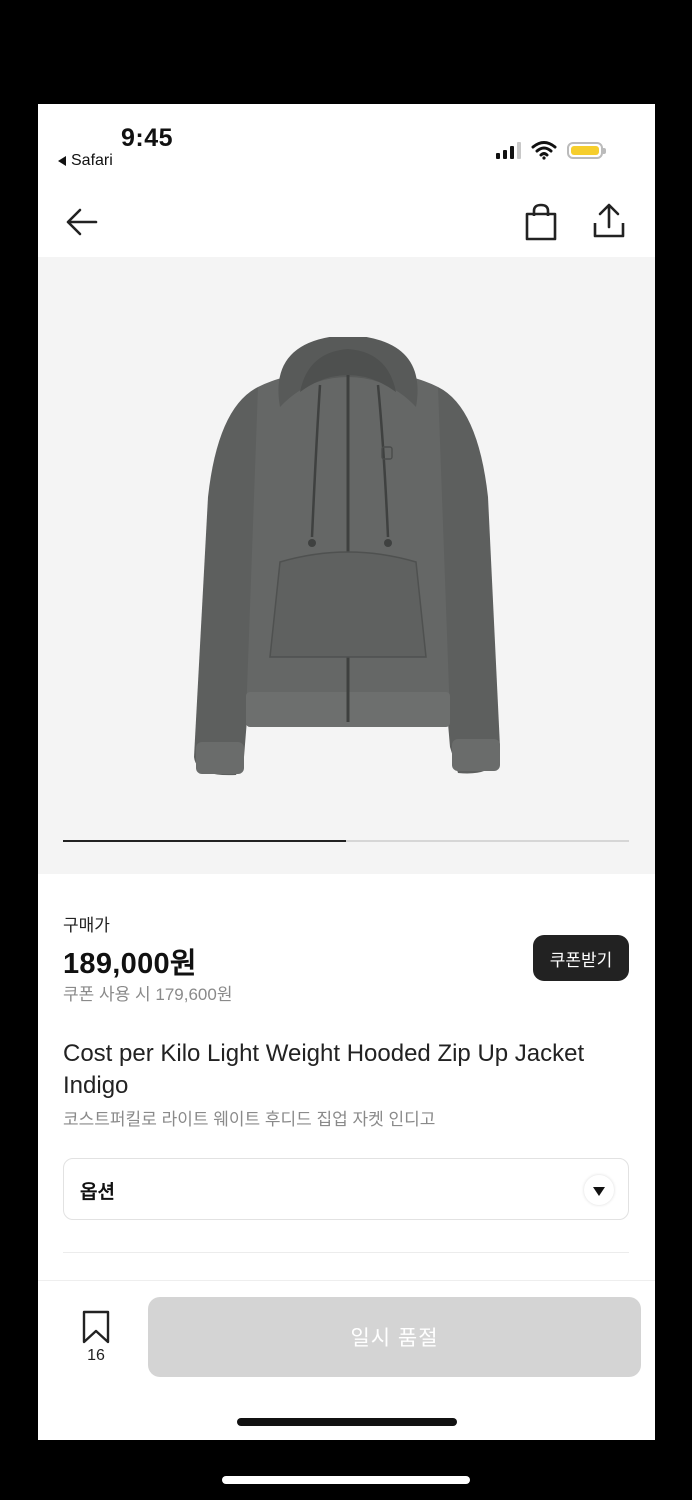  What do you see at coordinates (82, 222) in the screenshot?
I see `arrow-left-icon` at bounding box center [82, 222].